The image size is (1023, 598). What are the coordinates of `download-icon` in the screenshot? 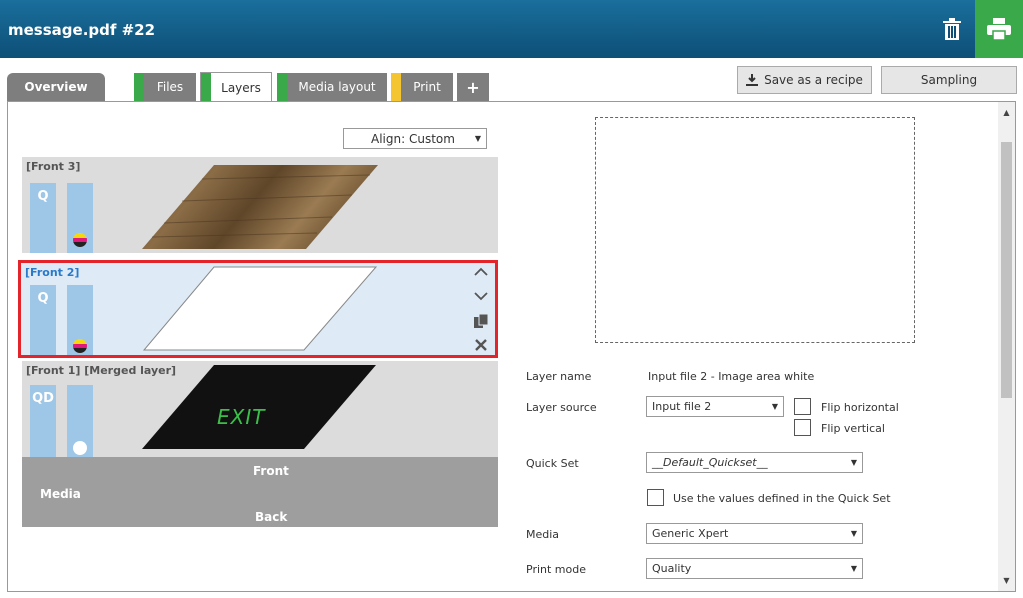 It's located at (752, 80).